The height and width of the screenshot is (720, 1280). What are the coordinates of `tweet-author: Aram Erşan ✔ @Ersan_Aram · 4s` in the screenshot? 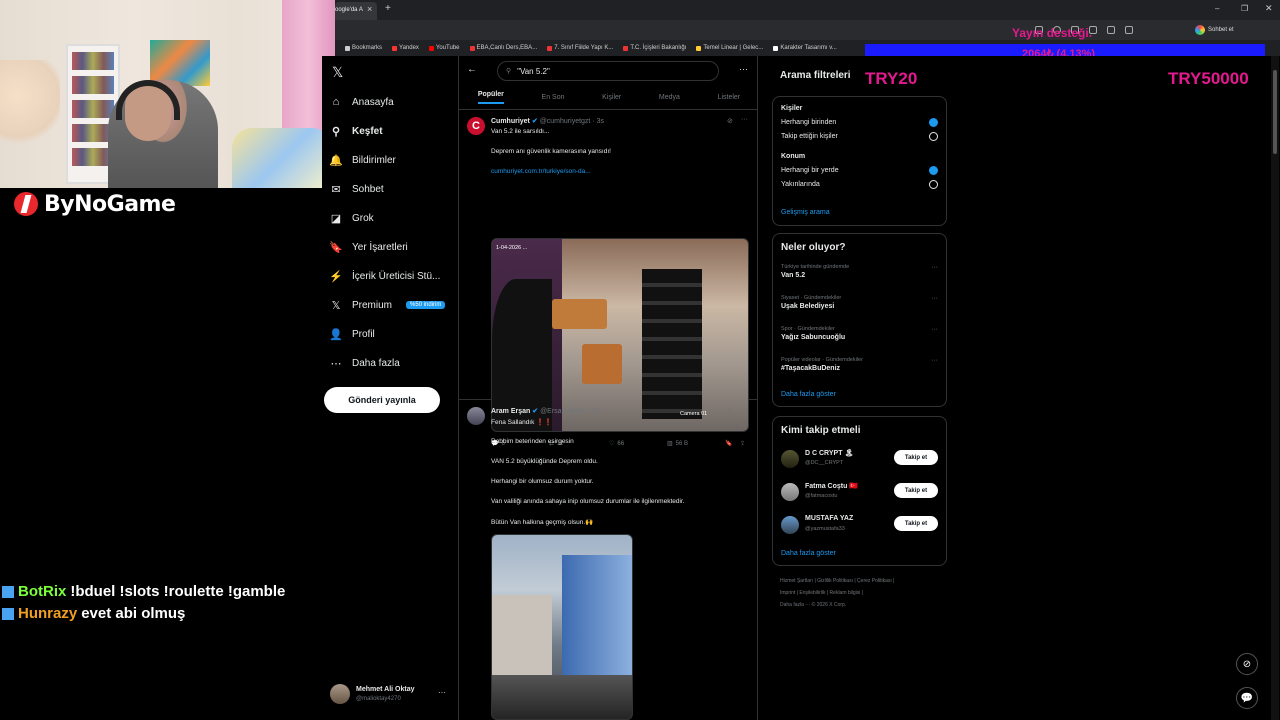 It's located at (545, 411).